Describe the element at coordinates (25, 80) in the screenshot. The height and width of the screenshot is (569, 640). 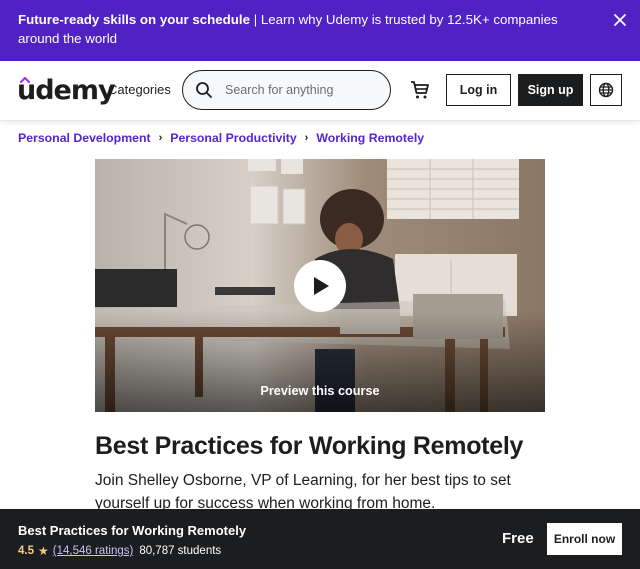
I see `logo-hat-icon` at that location.